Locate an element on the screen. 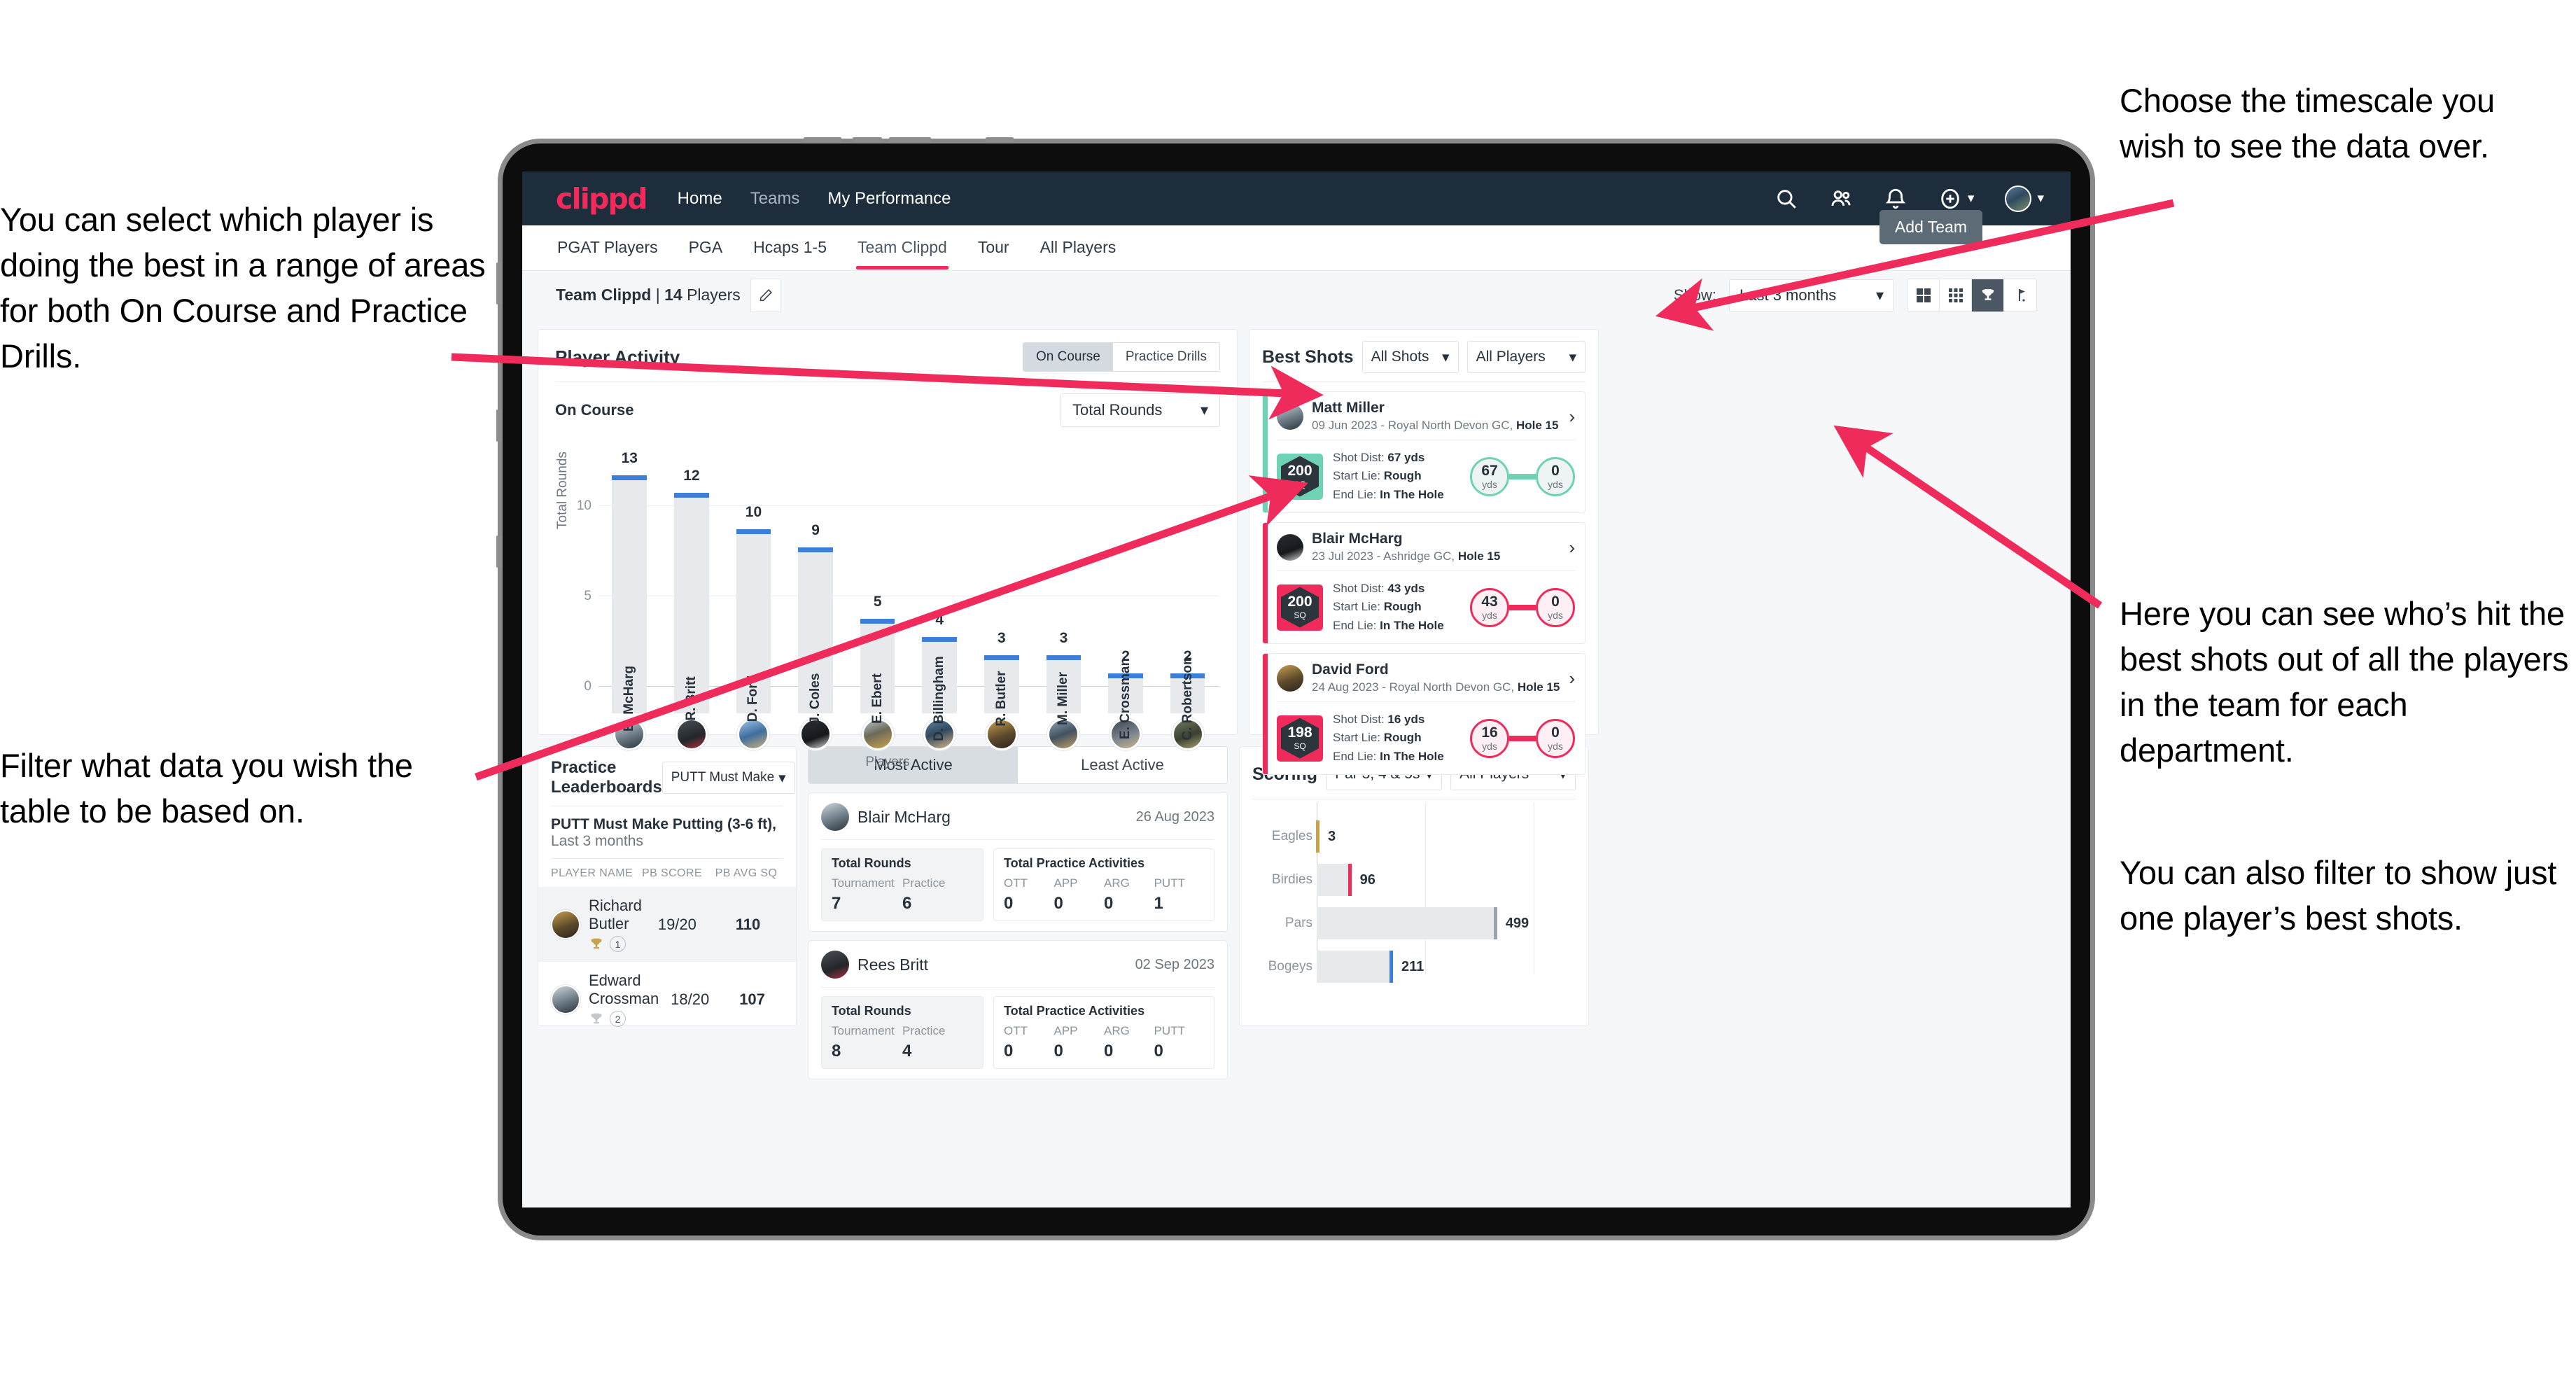 The width and height of the screenshot is (2576, 1386). tab-all-players: All Players is located at coordinates (1078, 248).